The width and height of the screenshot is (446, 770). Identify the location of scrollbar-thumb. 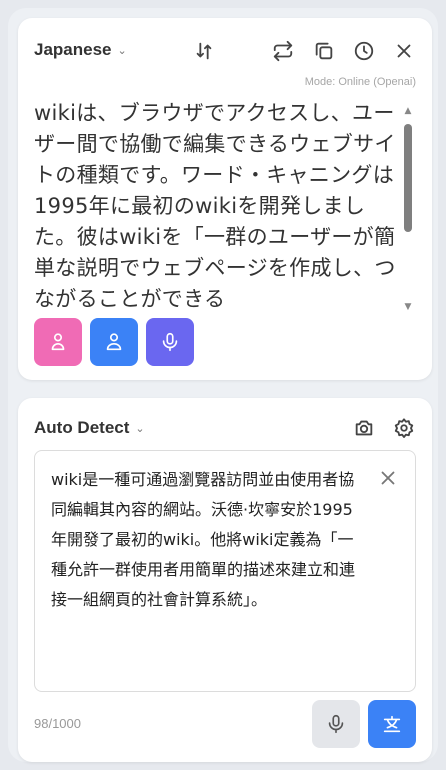
(408, 178).